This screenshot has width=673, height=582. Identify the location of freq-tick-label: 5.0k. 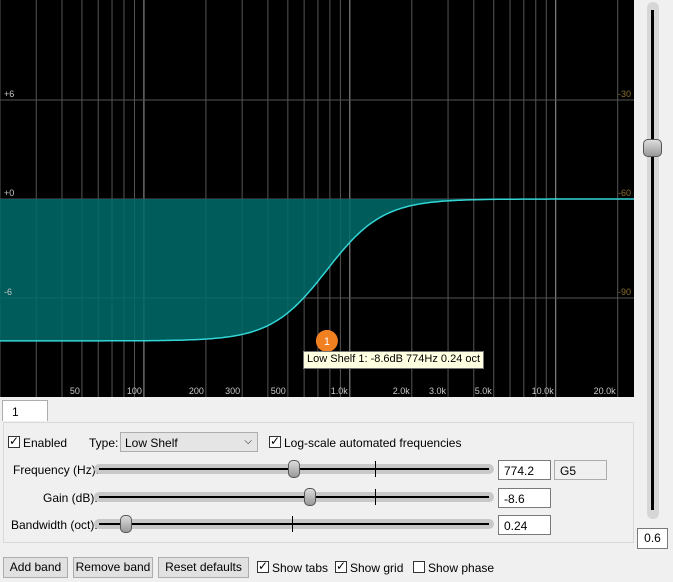
(484, 391).